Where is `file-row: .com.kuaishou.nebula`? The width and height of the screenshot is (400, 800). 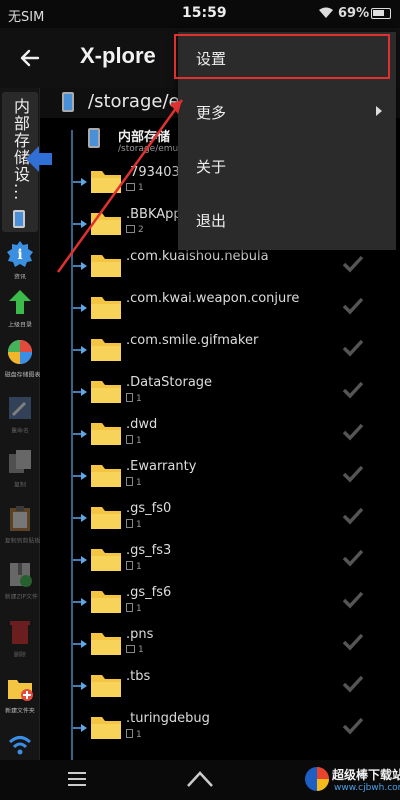
file-row: .com.kuaishou.nebula is located at coordinates (220, 265).